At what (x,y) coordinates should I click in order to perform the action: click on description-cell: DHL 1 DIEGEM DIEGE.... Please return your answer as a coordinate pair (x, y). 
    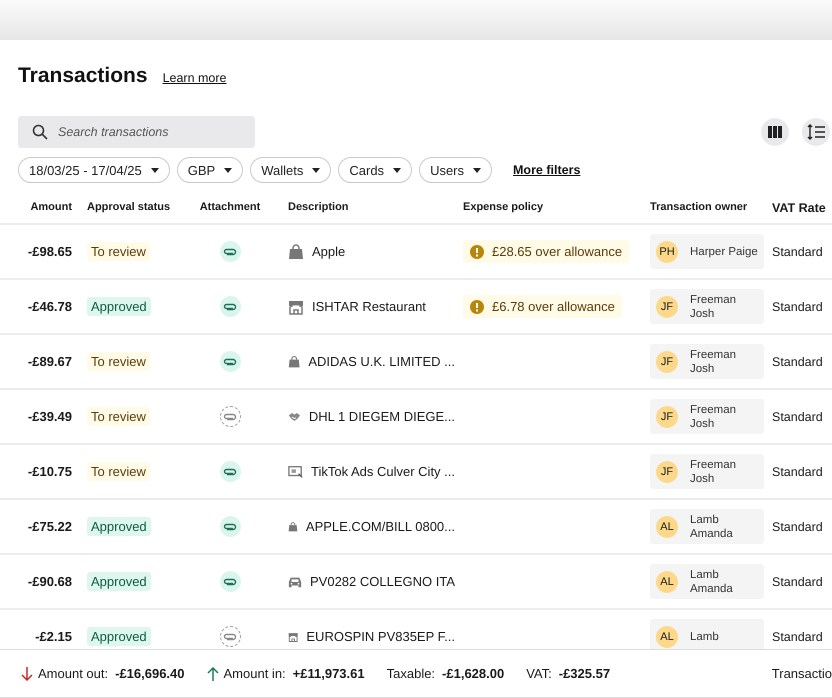
    Looking at the image, I should click on (381, 416).